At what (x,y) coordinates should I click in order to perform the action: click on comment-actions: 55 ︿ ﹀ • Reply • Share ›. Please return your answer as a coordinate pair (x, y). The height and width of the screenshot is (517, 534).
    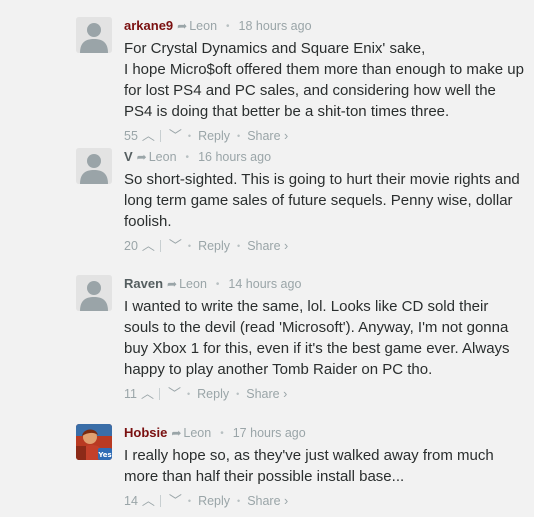
    Looking at the image, I should click on (324, 135).